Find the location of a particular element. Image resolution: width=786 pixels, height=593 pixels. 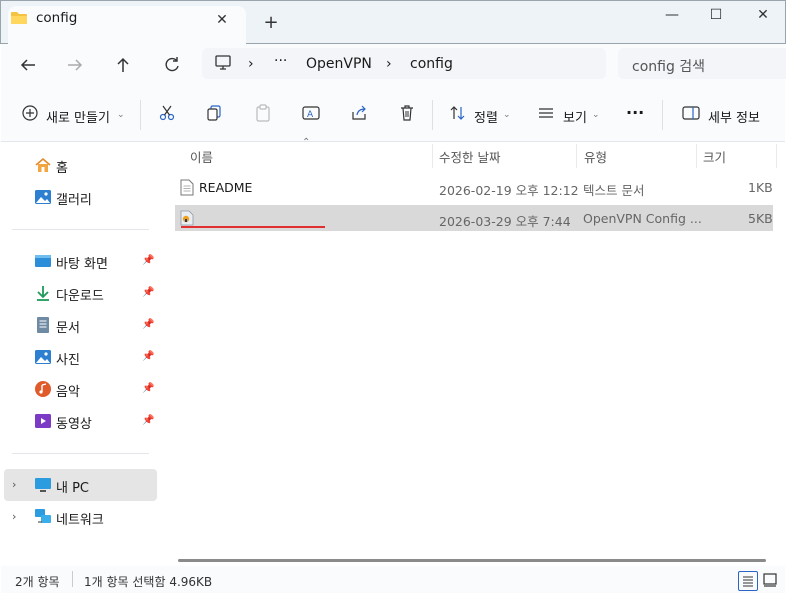

large-icons-view-button is located at coordinates (771, 581).